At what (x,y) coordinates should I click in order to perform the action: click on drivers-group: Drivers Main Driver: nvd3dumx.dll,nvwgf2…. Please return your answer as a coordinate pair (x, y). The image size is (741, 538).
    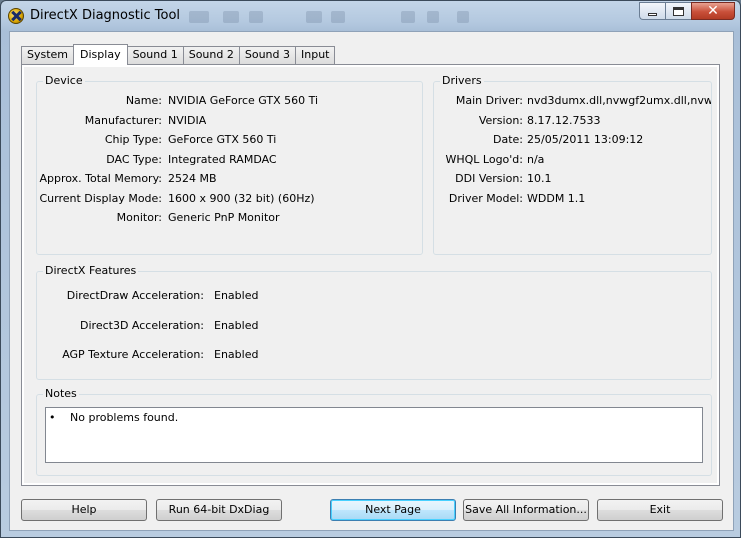
    Looking at the image, I should click on (573, 164).